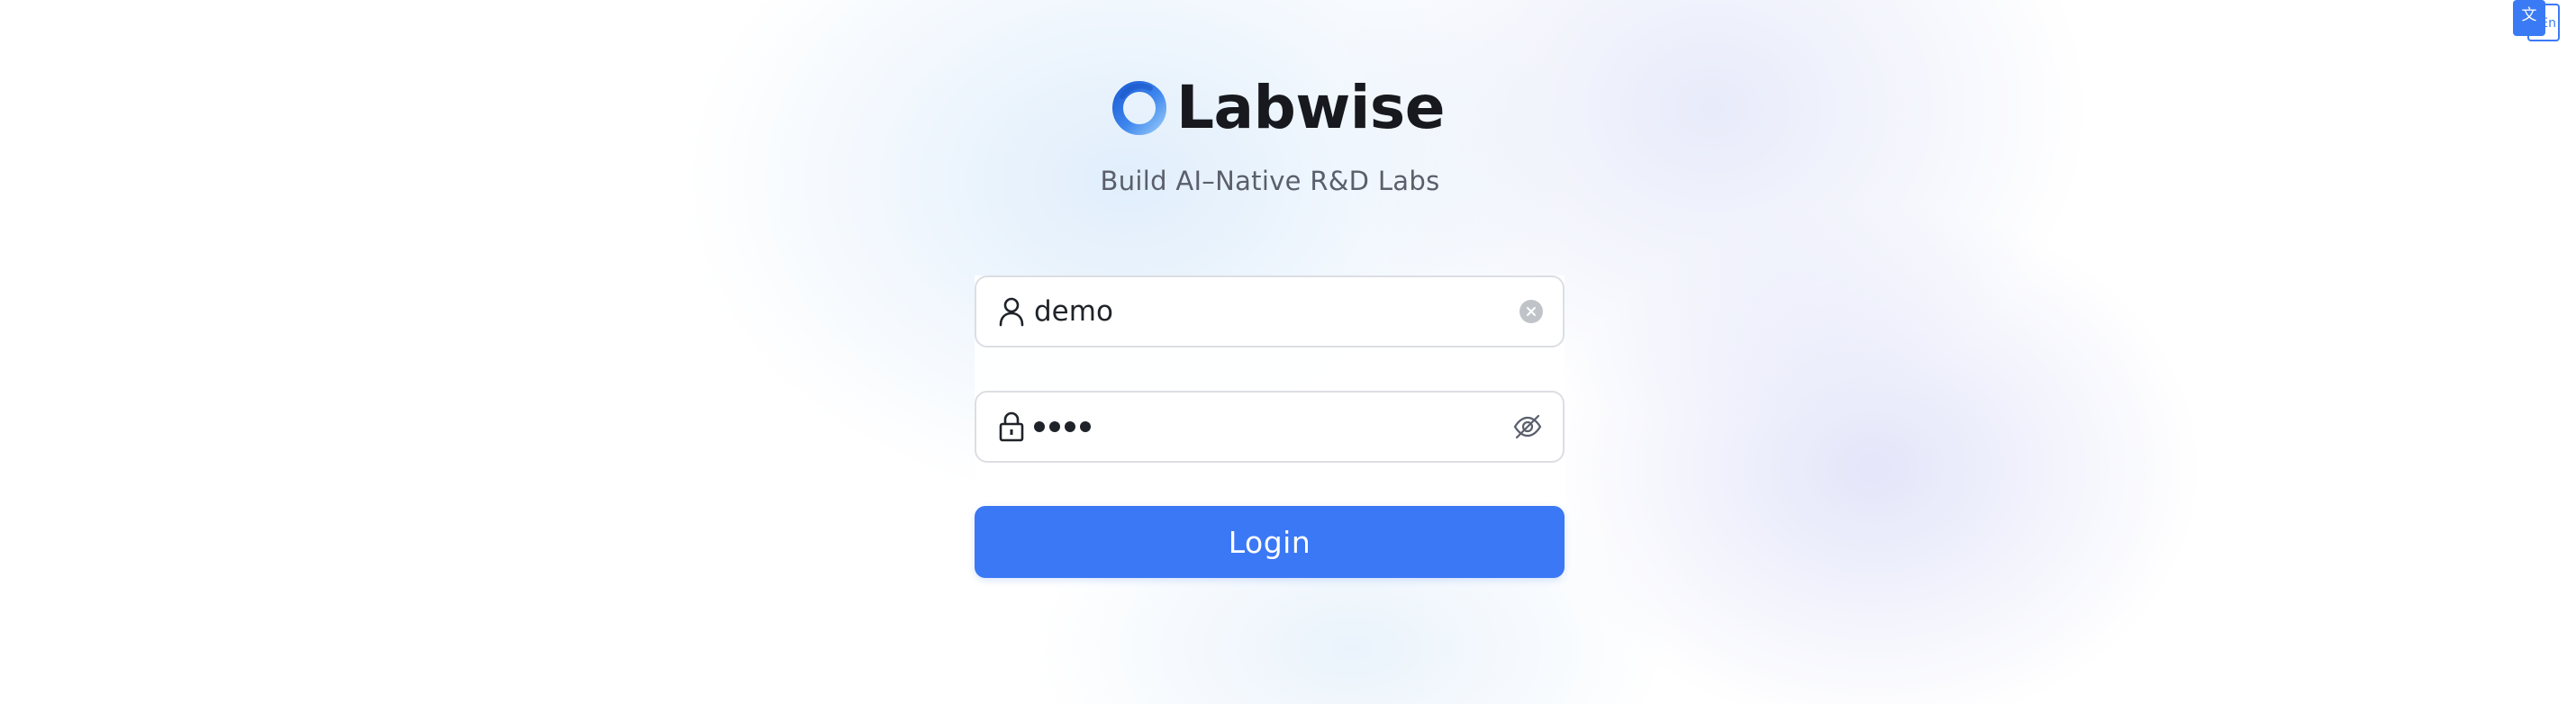 This screenshot has height=704, width=2576. Describe the element at coordinates (1011, 426) in the screenshot. I see `lock-icon` at that location.